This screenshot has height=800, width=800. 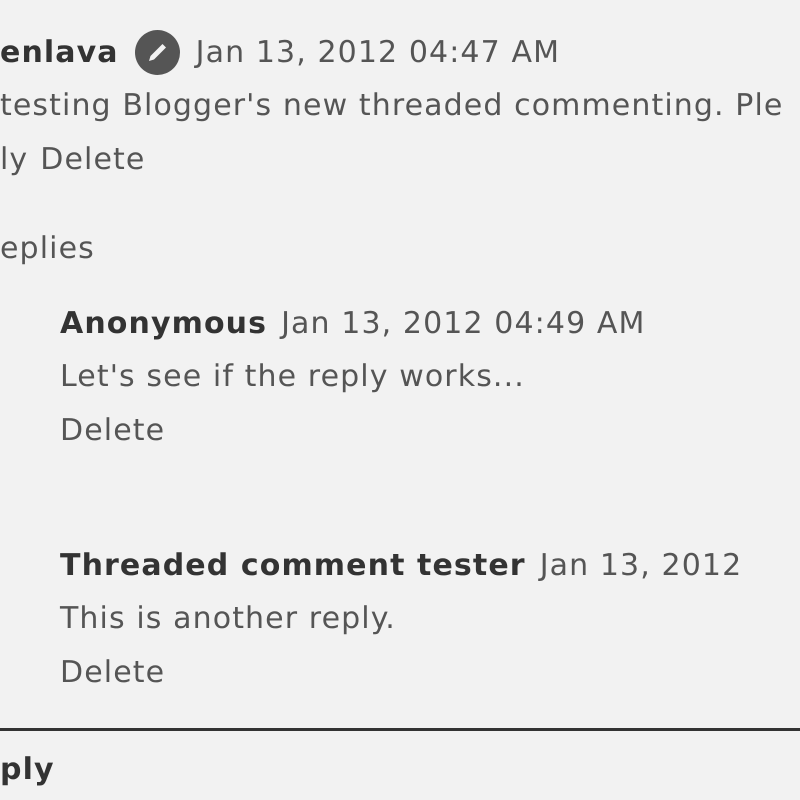 I want to click on author-name: Anonymous, so click(x=164, y=323).